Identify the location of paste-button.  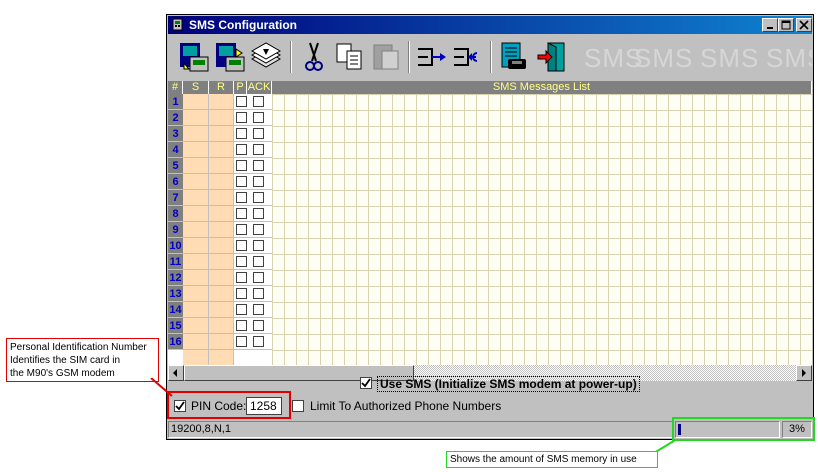
(386, 57).